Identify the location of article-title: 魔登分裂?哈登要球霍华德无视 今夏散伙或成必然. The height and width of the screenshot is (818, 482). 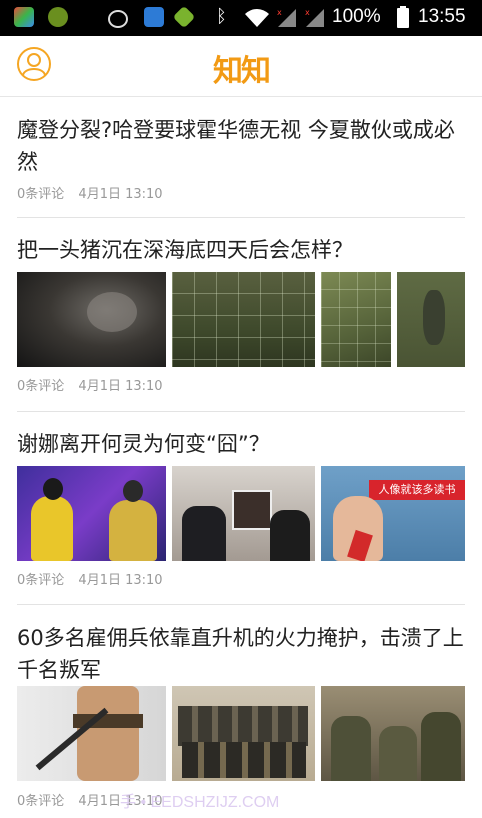
(241, 146).